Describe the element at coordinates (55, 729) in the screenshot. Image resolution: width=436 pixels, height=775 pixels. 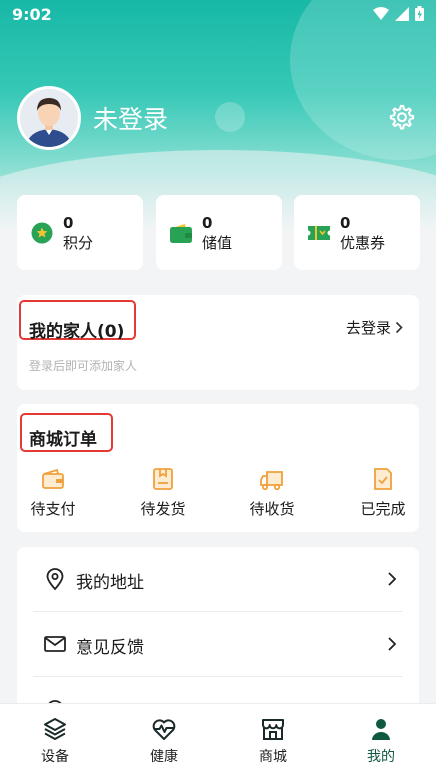
I see `layers-icon` at that location.